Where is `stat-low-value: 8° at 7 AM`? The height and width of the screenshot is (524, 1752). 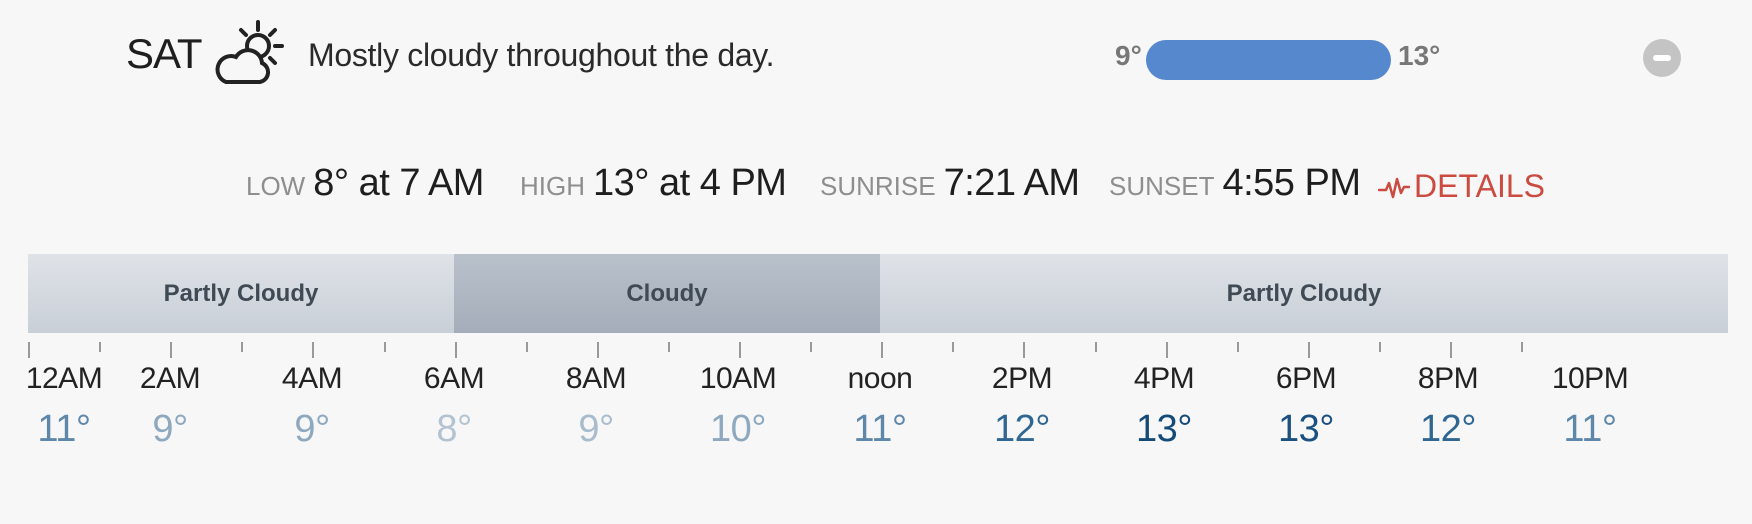 stat-low-value: 8° at 7 AM is located at coordinates (398, 183).